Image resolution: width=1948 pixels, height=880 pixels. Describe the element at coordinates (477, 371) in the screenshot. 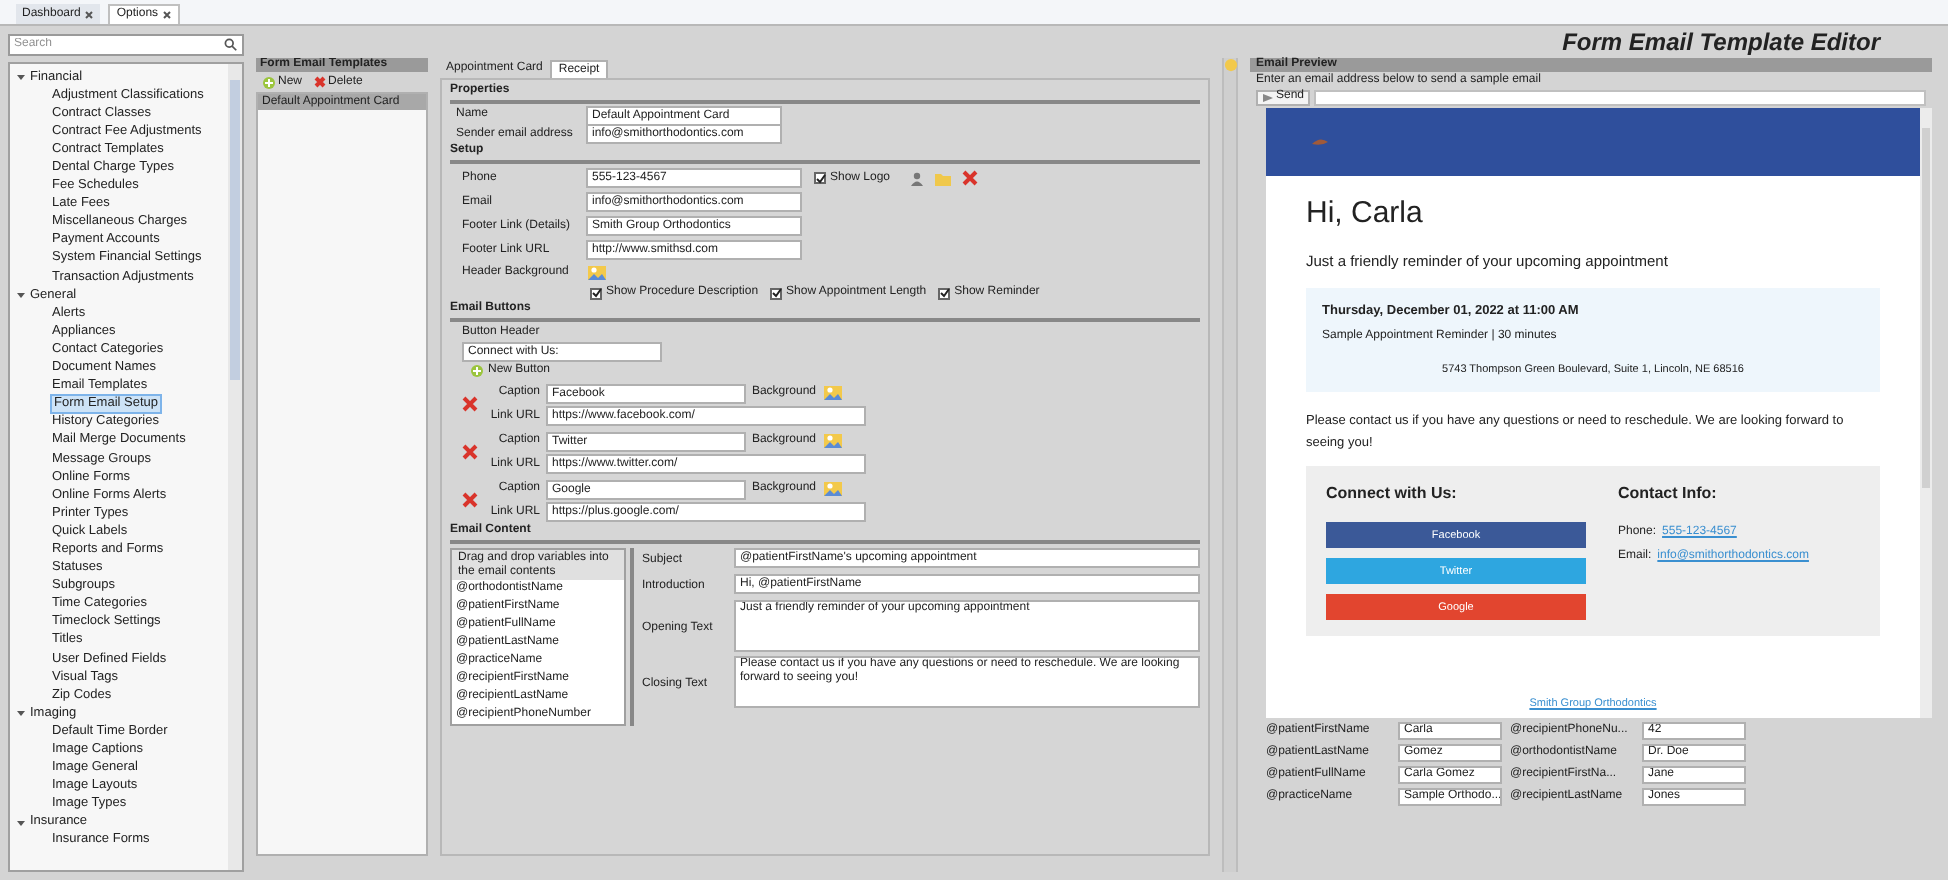

I see `plus-icon` at that location.